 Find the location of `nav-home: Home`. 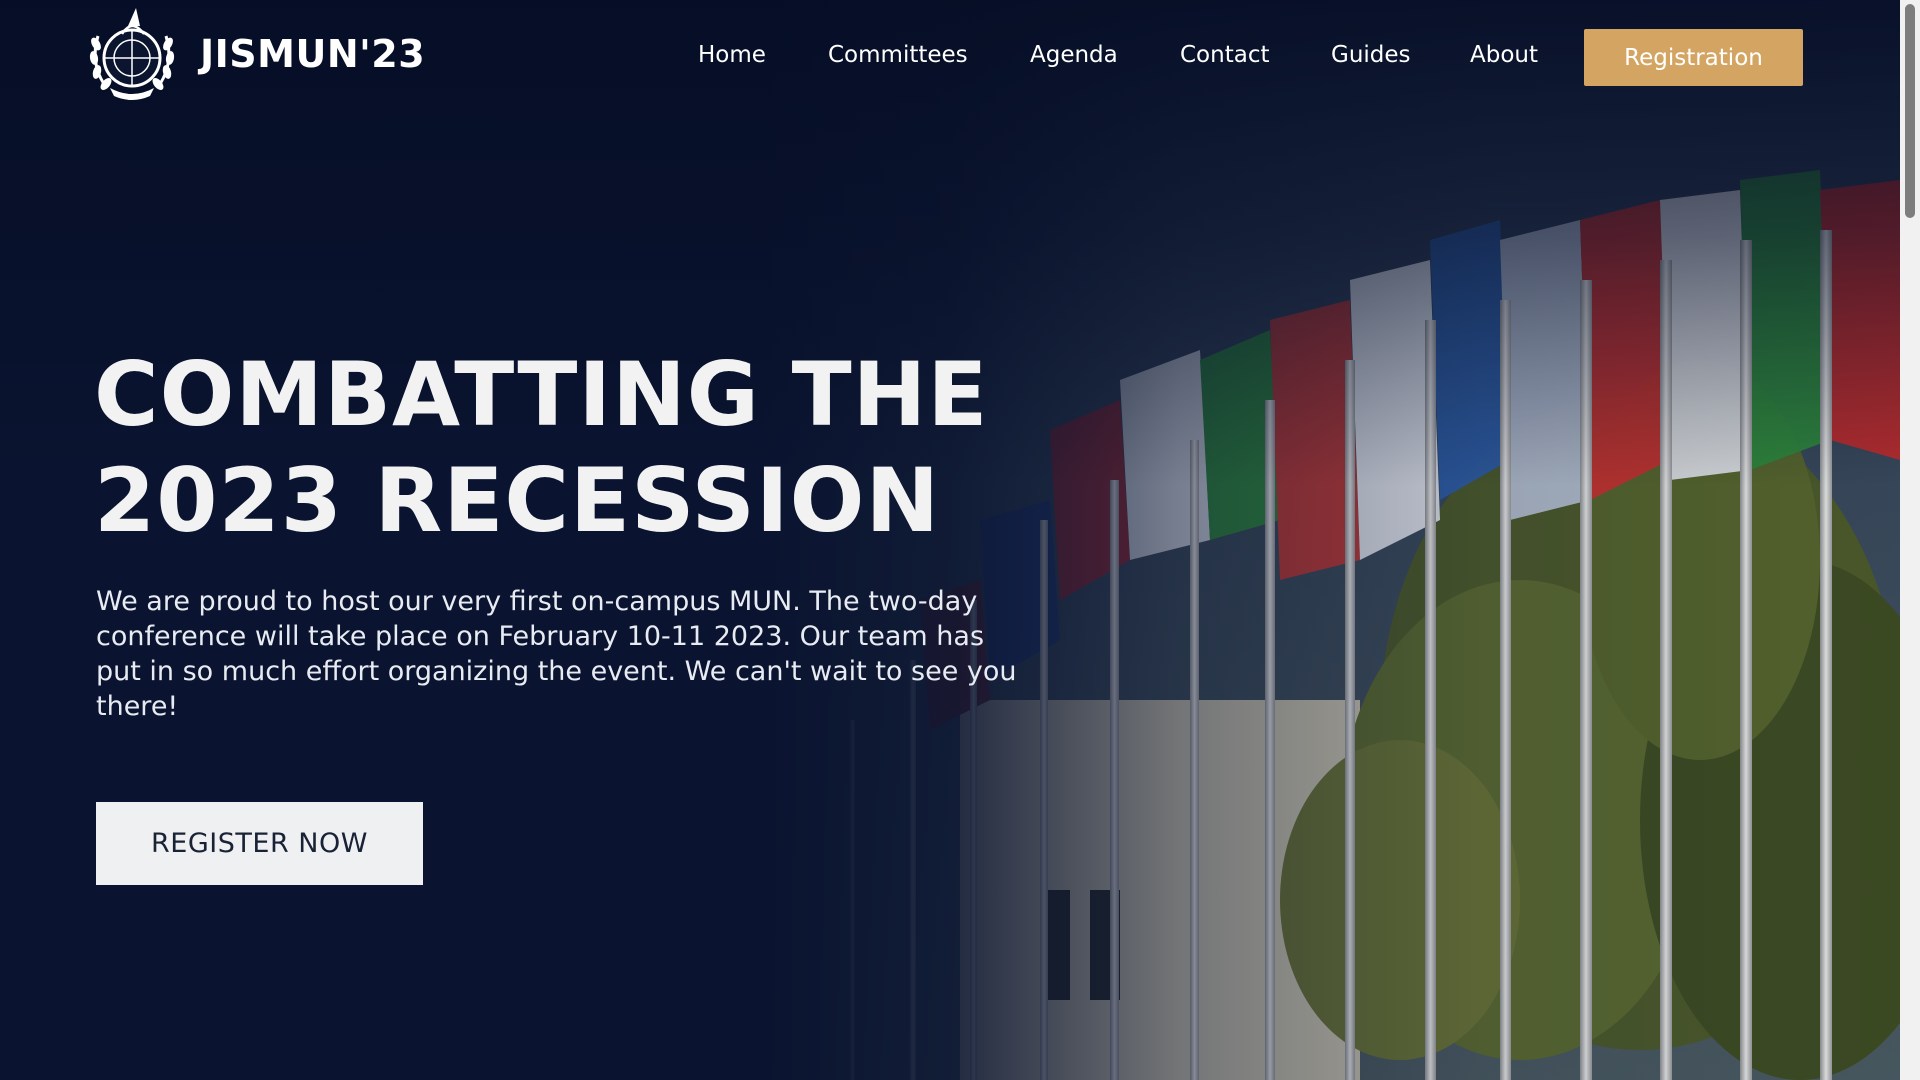

nav-home: Home is located at coordinates (732, 55).